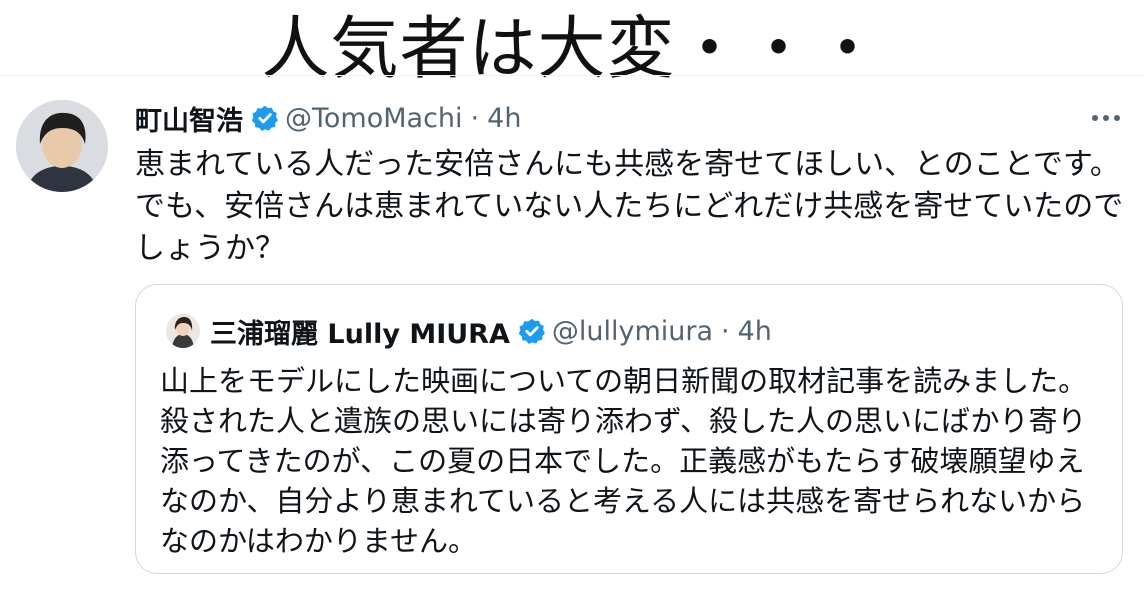 The width and height of the screenshot is (1144, 594). What do you see at coordinates (183, 331) in the screenshot?
I see `quoted-avatar` at bounding box center [183, 331].